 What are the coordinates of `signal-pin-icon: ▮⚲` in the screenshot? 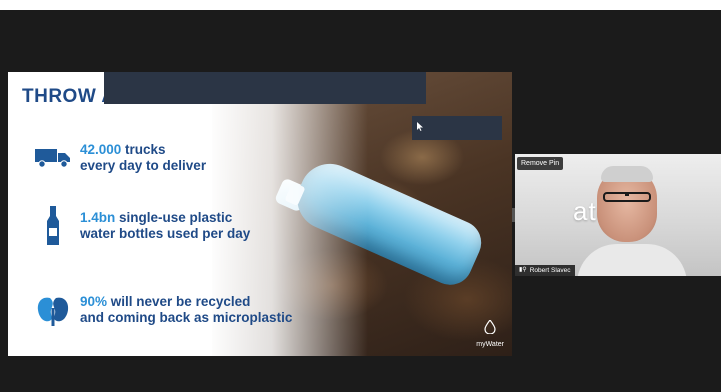 It's located at (523, 270).